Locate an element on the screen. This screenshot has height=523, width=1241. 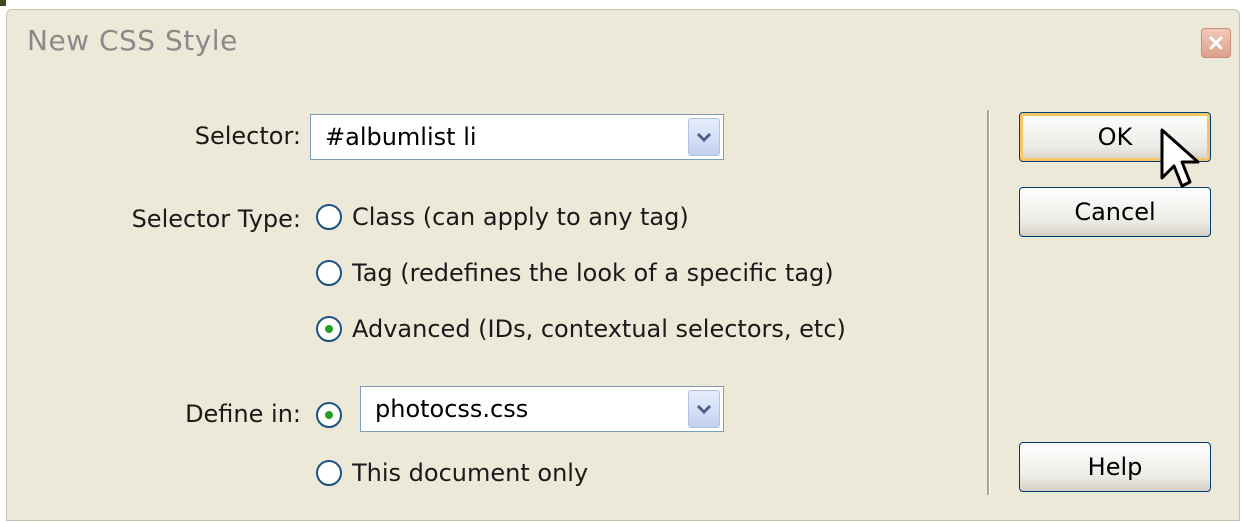
vertical-divider is located at coordinates (988, 302).